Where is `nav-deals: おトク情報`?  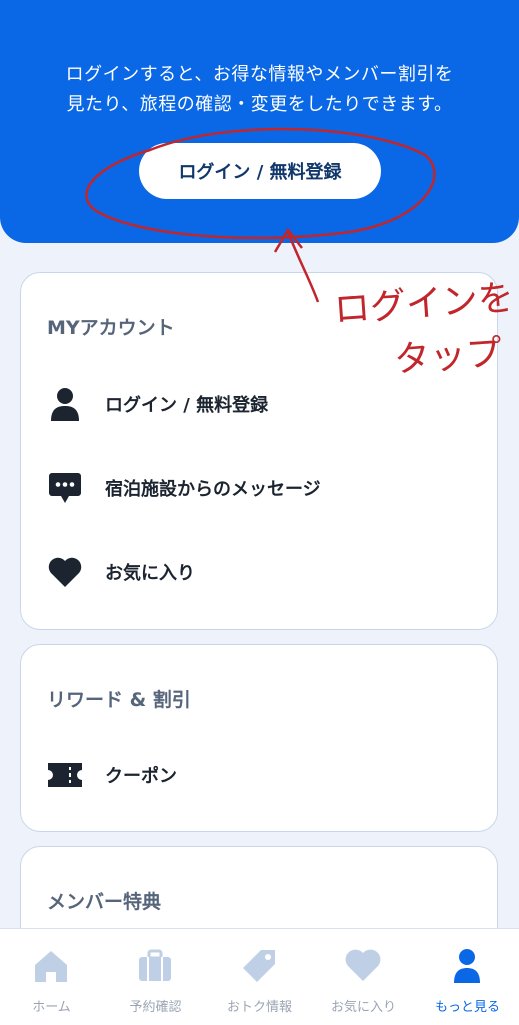 nav-deals: おトク情報 is located at coordinates (259, 977).